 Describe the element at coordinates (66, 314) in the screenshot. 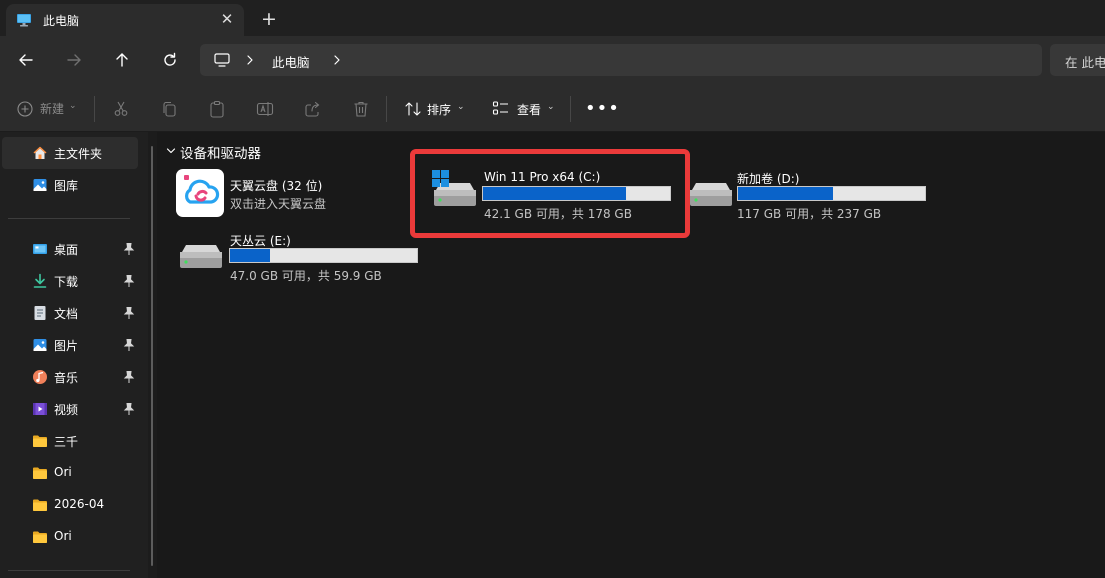

I see `sidebar-item-label: 文档` at that location.